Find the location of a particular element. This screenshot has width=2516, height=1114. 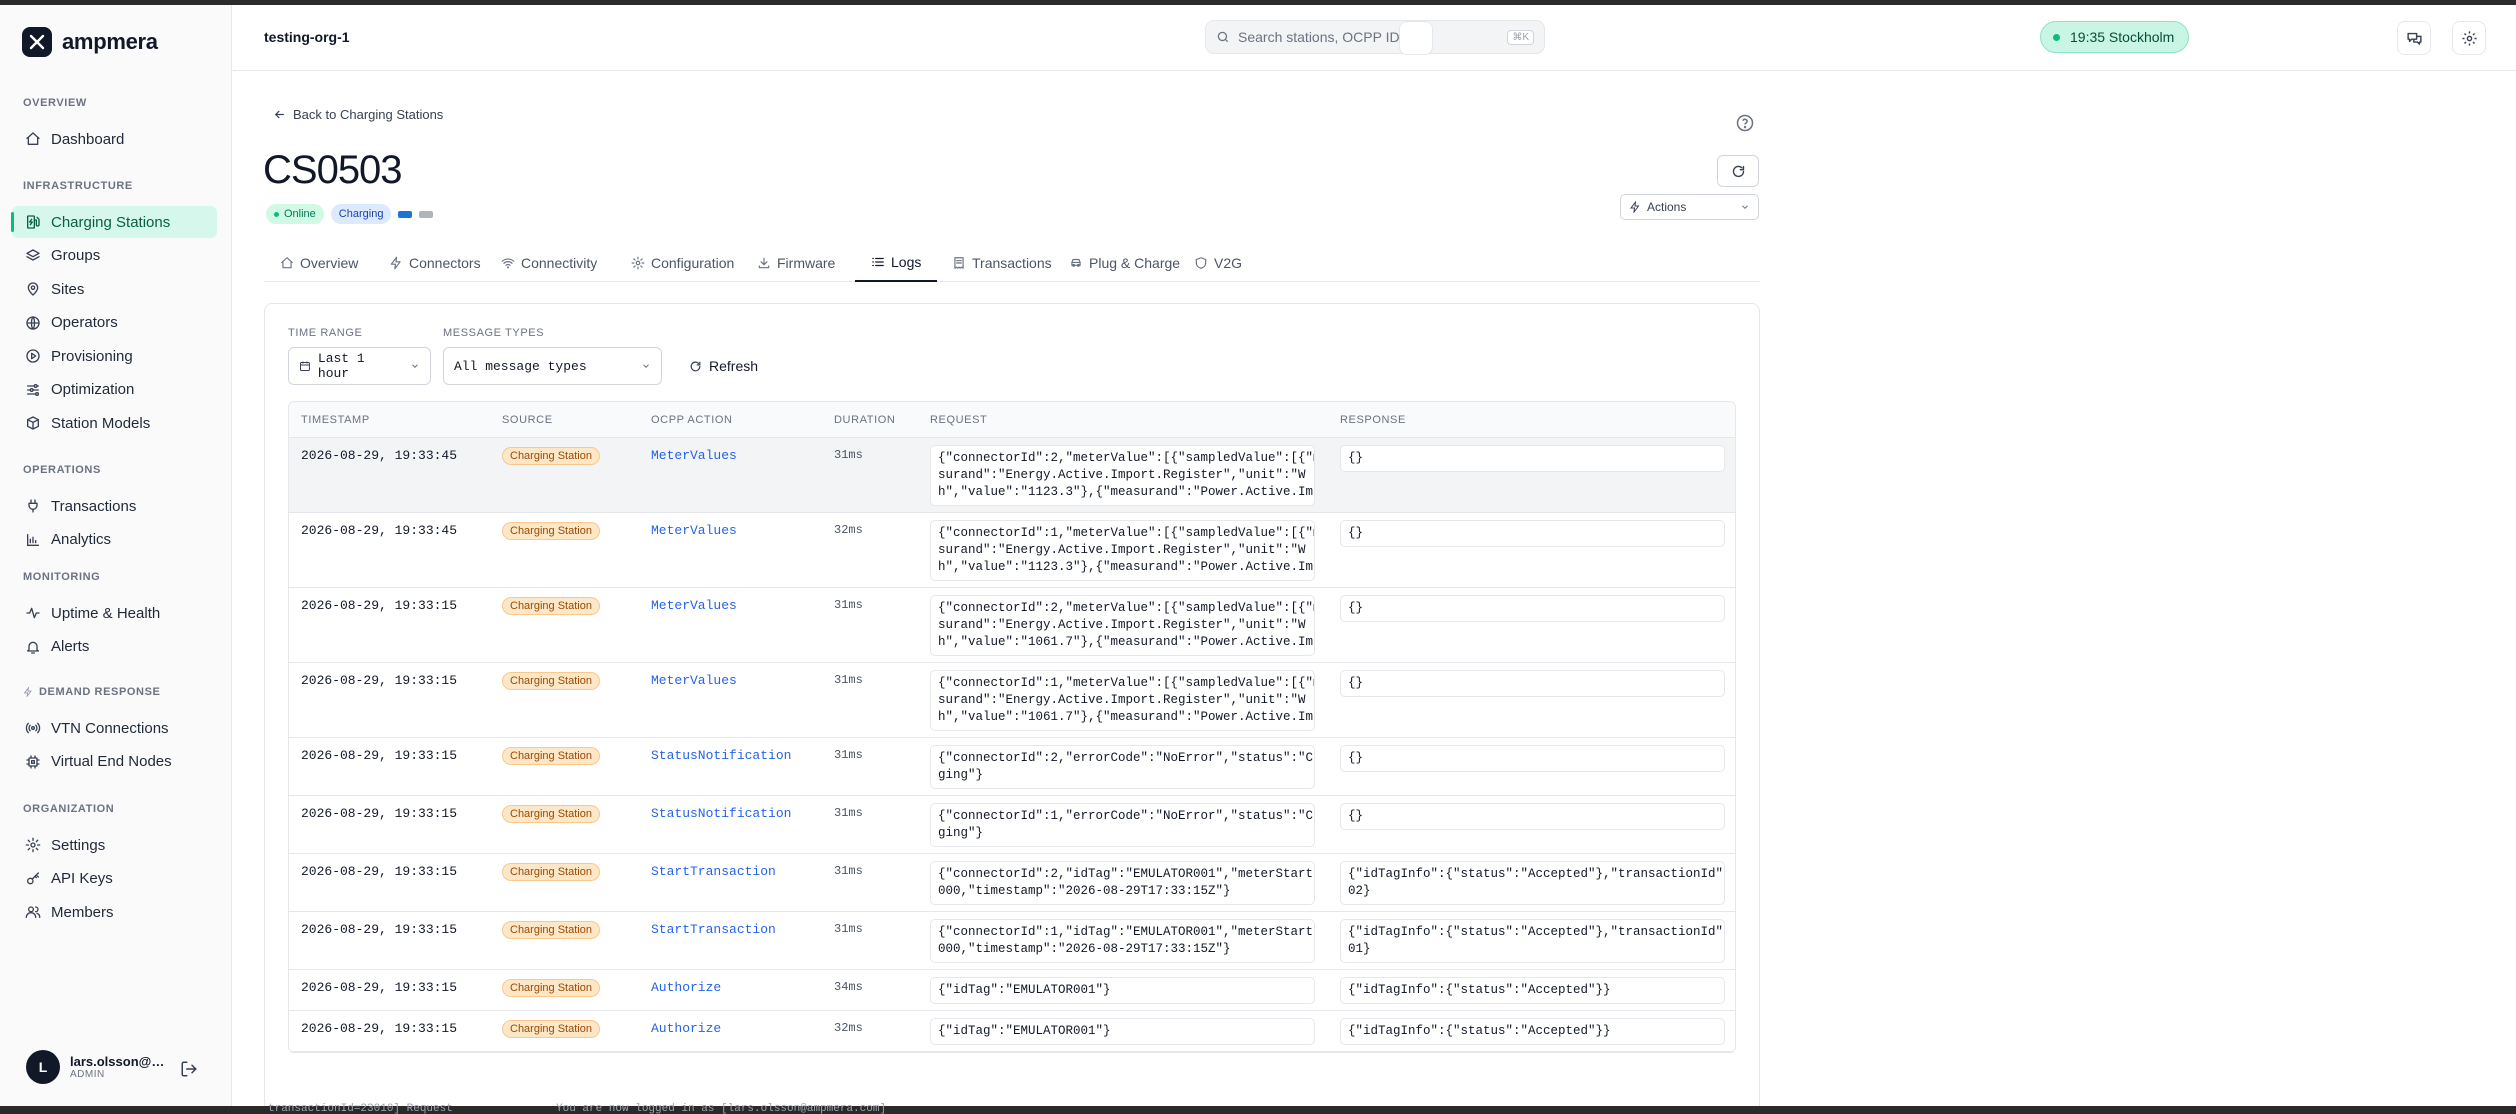

settings-button is located at coordinates (2469, 38).